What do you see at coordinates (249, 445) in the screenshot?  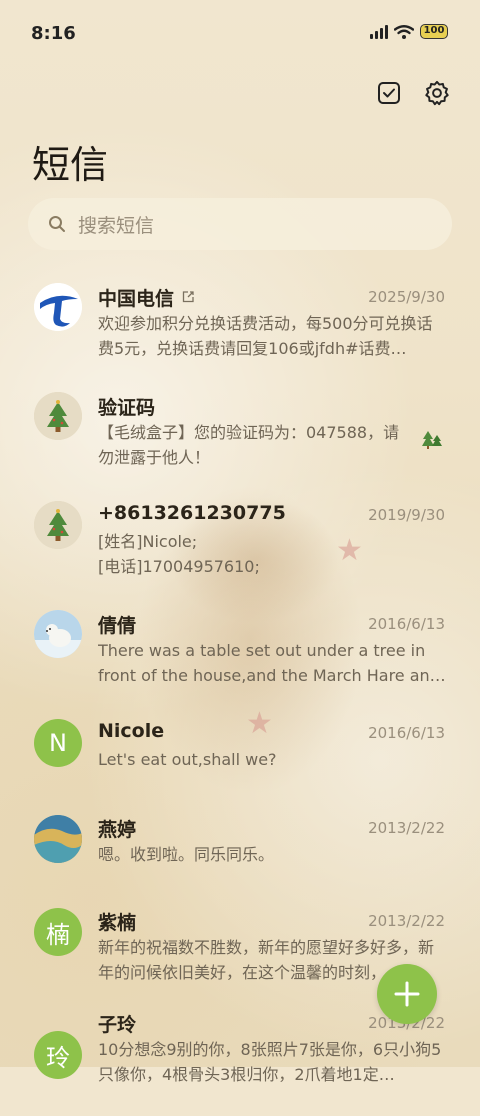 I see `message-preview: 【毛绒盒子】您的验证码为：047588，请勿泄露于他人！` at bounding box center [249, 445].